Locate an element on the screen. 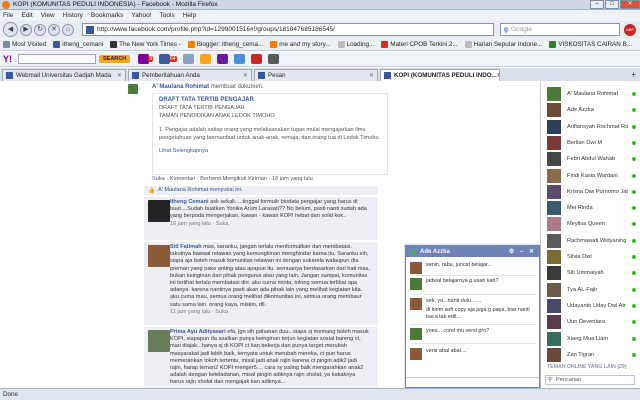  comment-author: Prima Ayu Adityasari is located at coordinates (198, 332).